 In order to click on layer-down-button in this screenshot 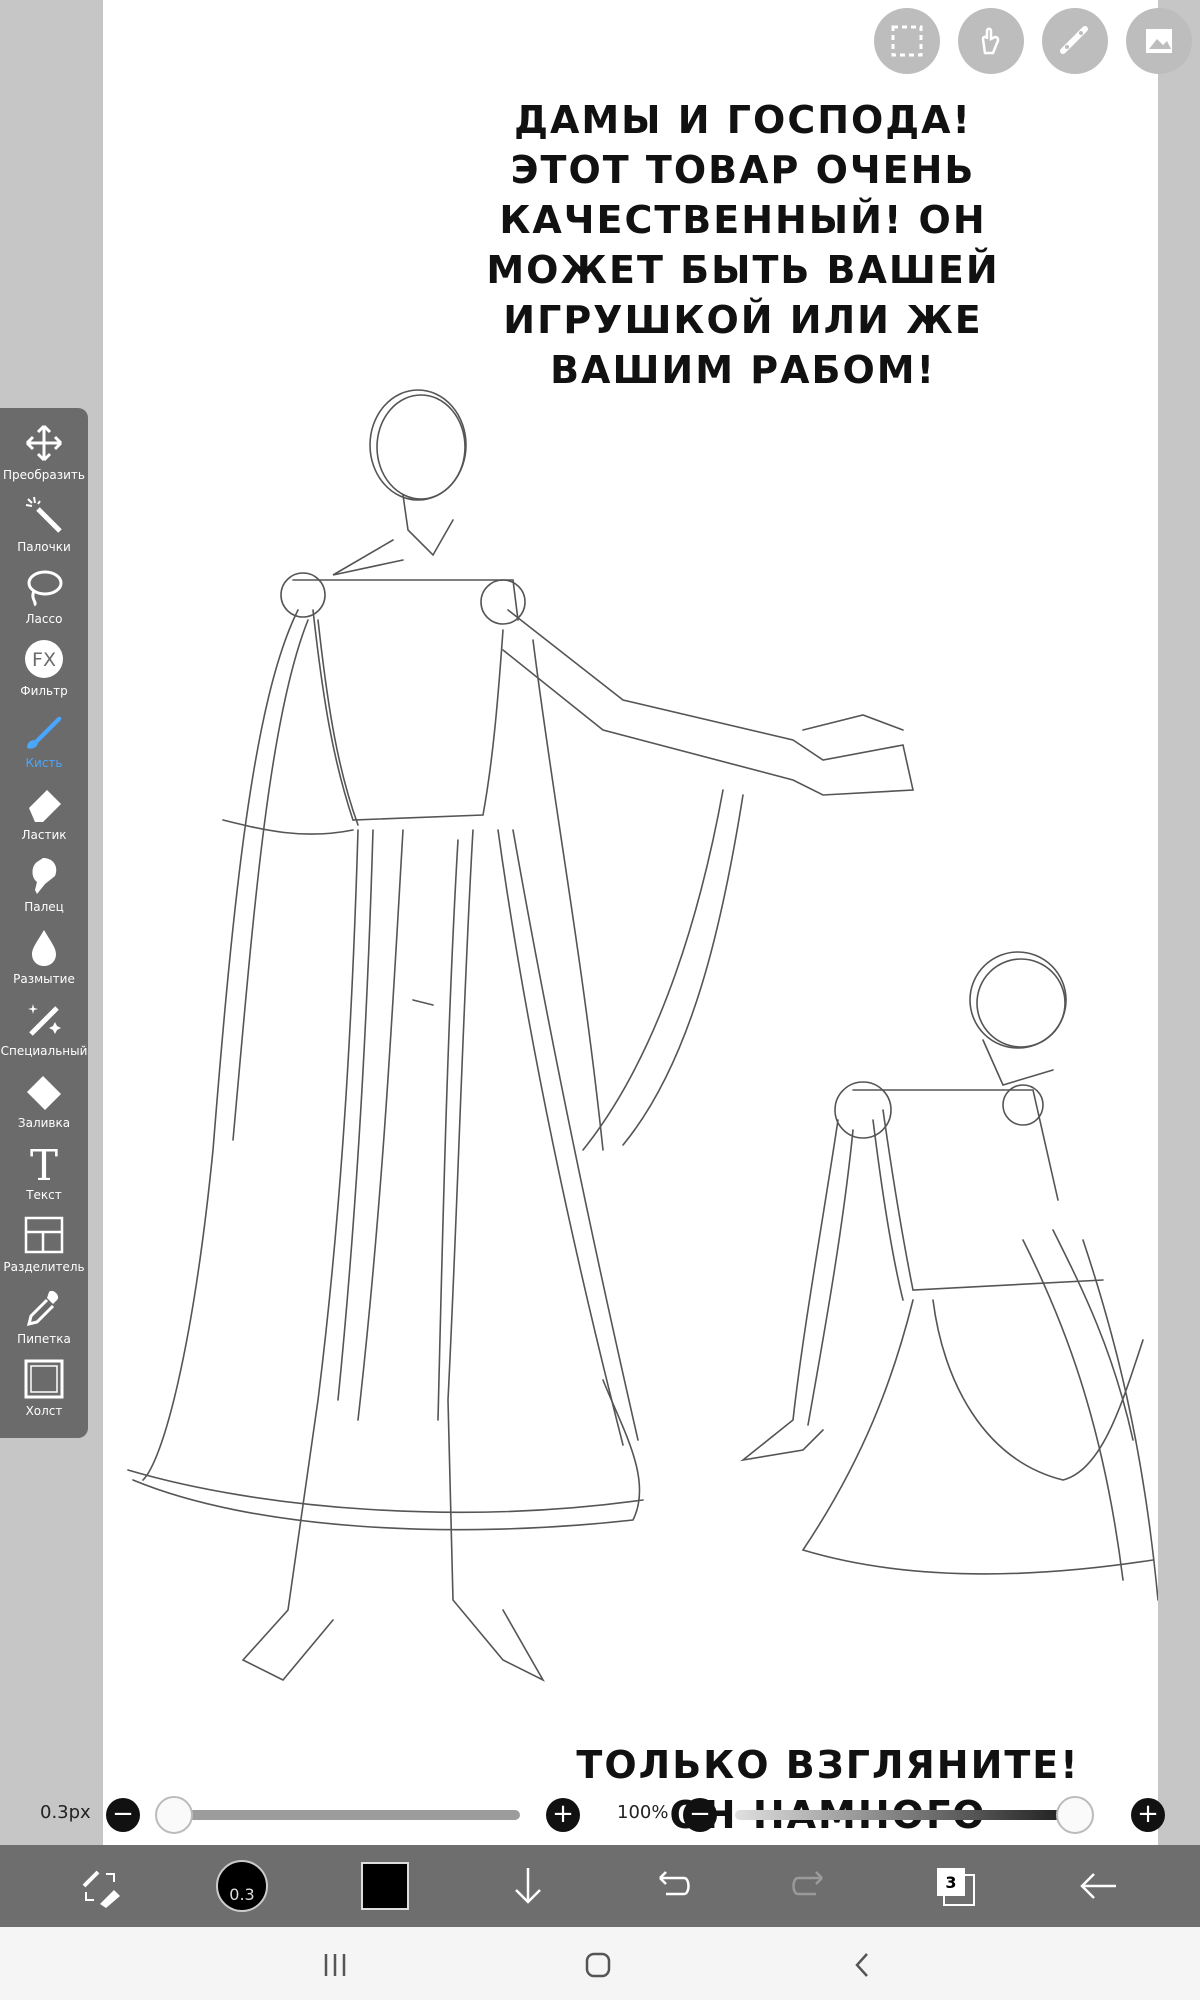, I will do `click(528, 1886)`.